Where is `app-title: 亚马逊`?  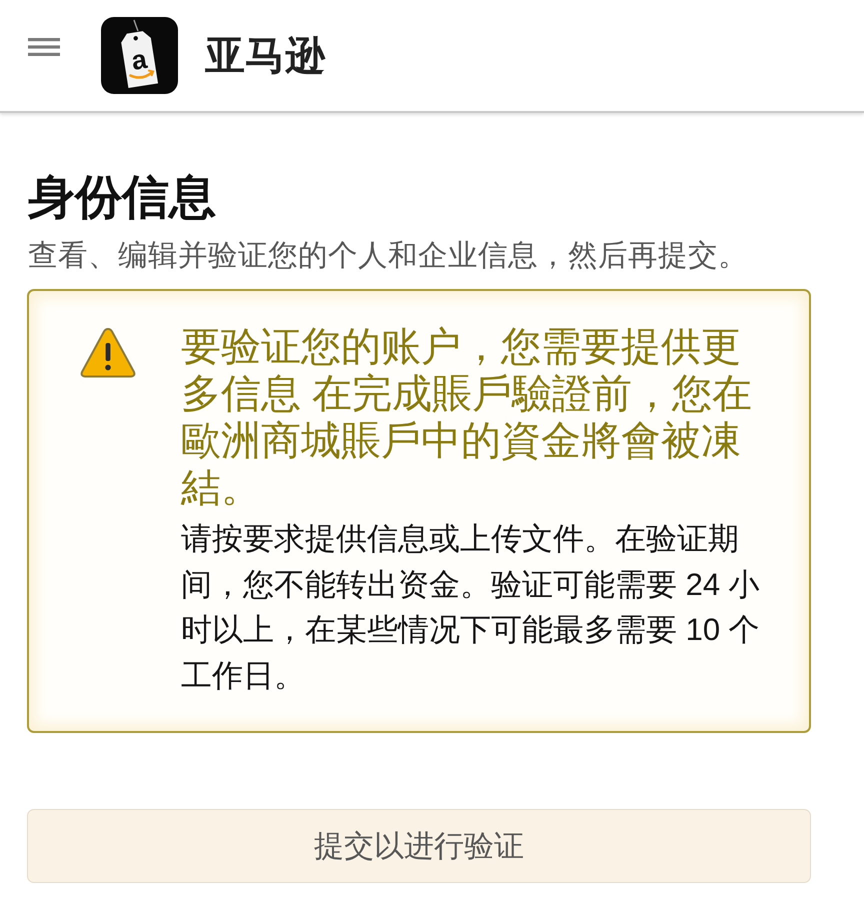 app-title: 亚马逊 is located at coordinates (265, 56).